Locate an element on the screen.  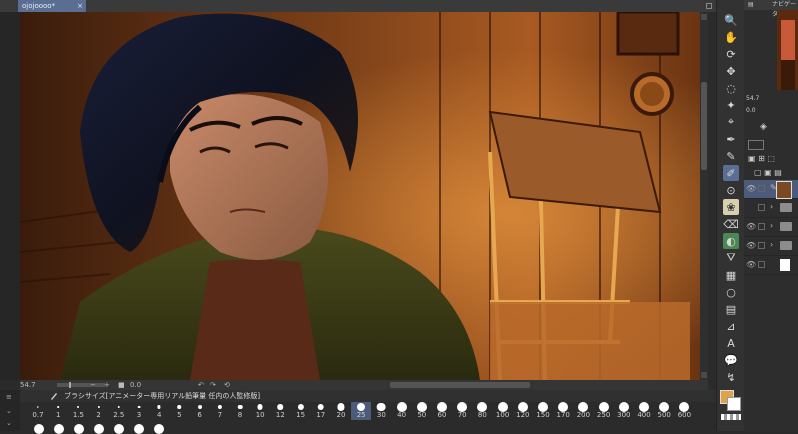
brush-size-option: 20 is located at coordinates (341, 411).